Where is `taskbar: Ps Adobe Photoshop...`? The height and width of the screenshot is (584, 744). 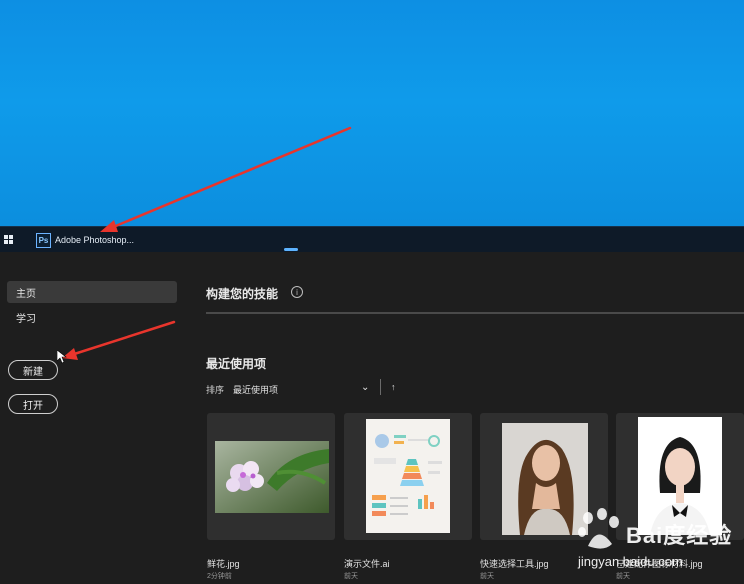 taskbar: Ps Adobe Photoshop... is located at coordinates (372, 239).